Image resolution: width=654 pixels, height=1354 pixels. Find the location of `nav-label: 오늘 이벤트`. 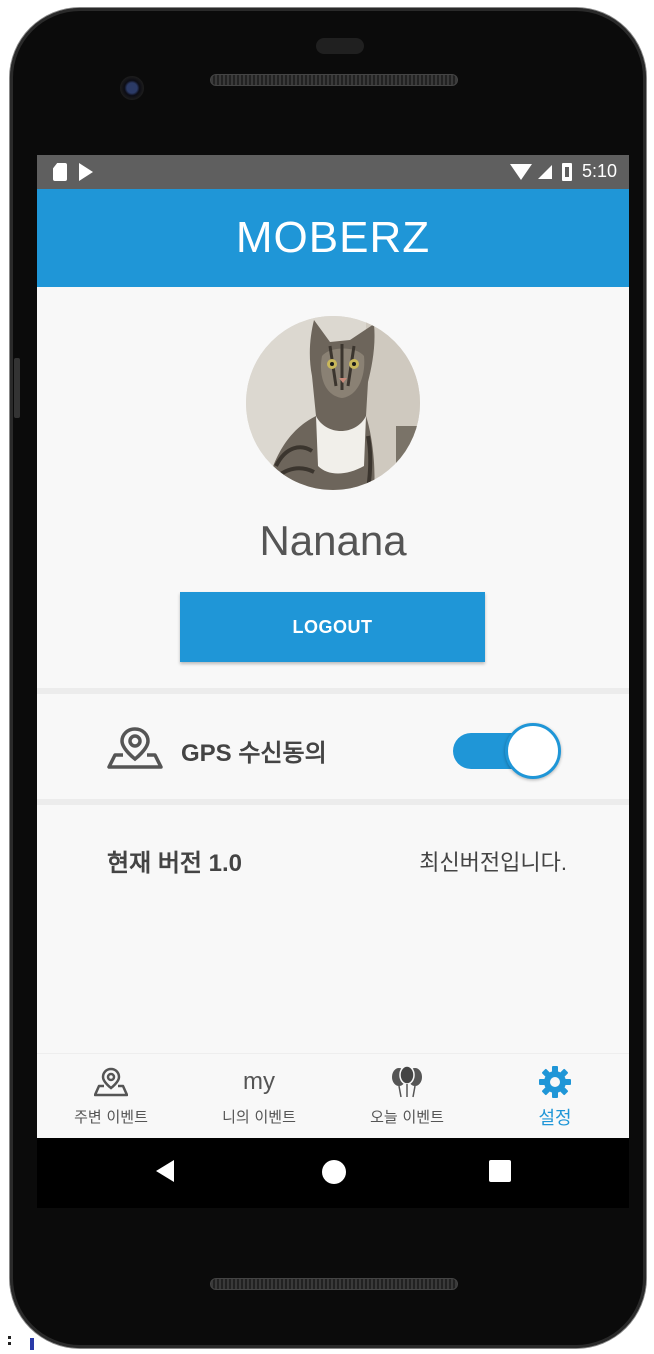

nav-label: 오늘 이벤트 is located at coordinates (407, 1117).